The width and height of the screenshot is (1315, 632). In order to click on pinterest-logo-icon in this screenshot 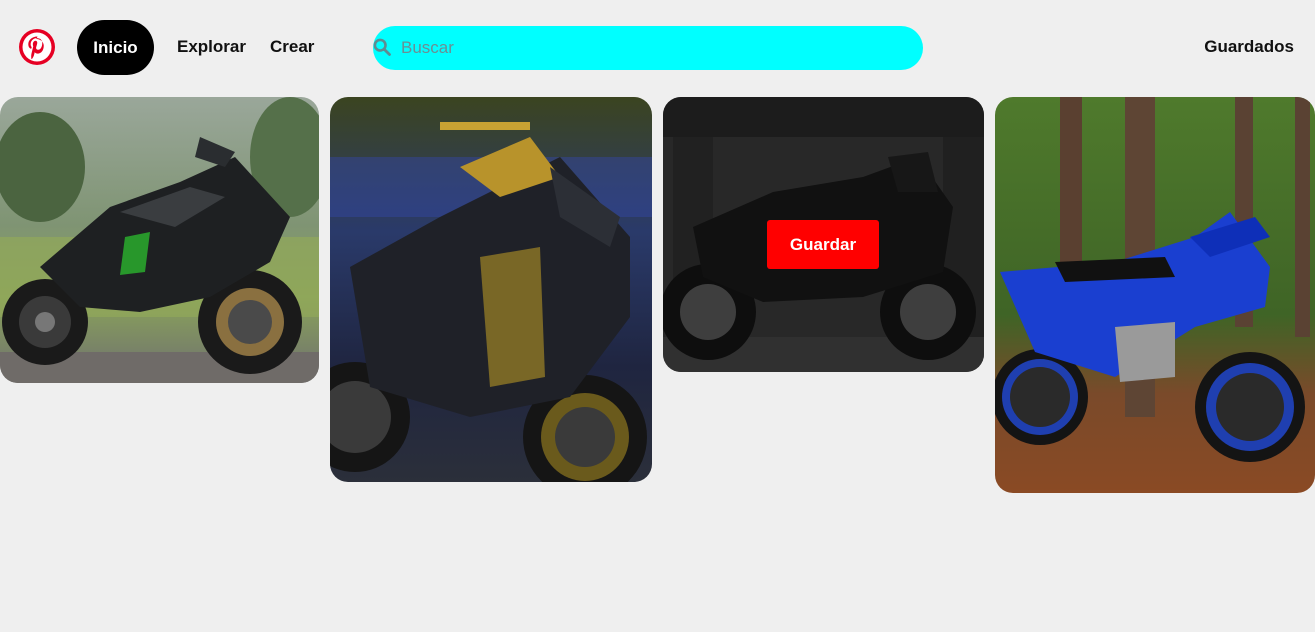, I will do `click(37, 47)`.